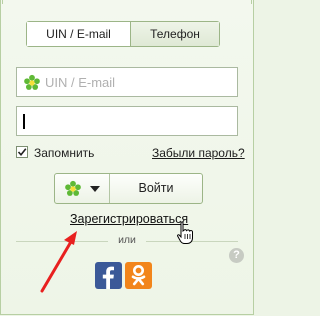  I want to click on password-input, so click(127, 121).